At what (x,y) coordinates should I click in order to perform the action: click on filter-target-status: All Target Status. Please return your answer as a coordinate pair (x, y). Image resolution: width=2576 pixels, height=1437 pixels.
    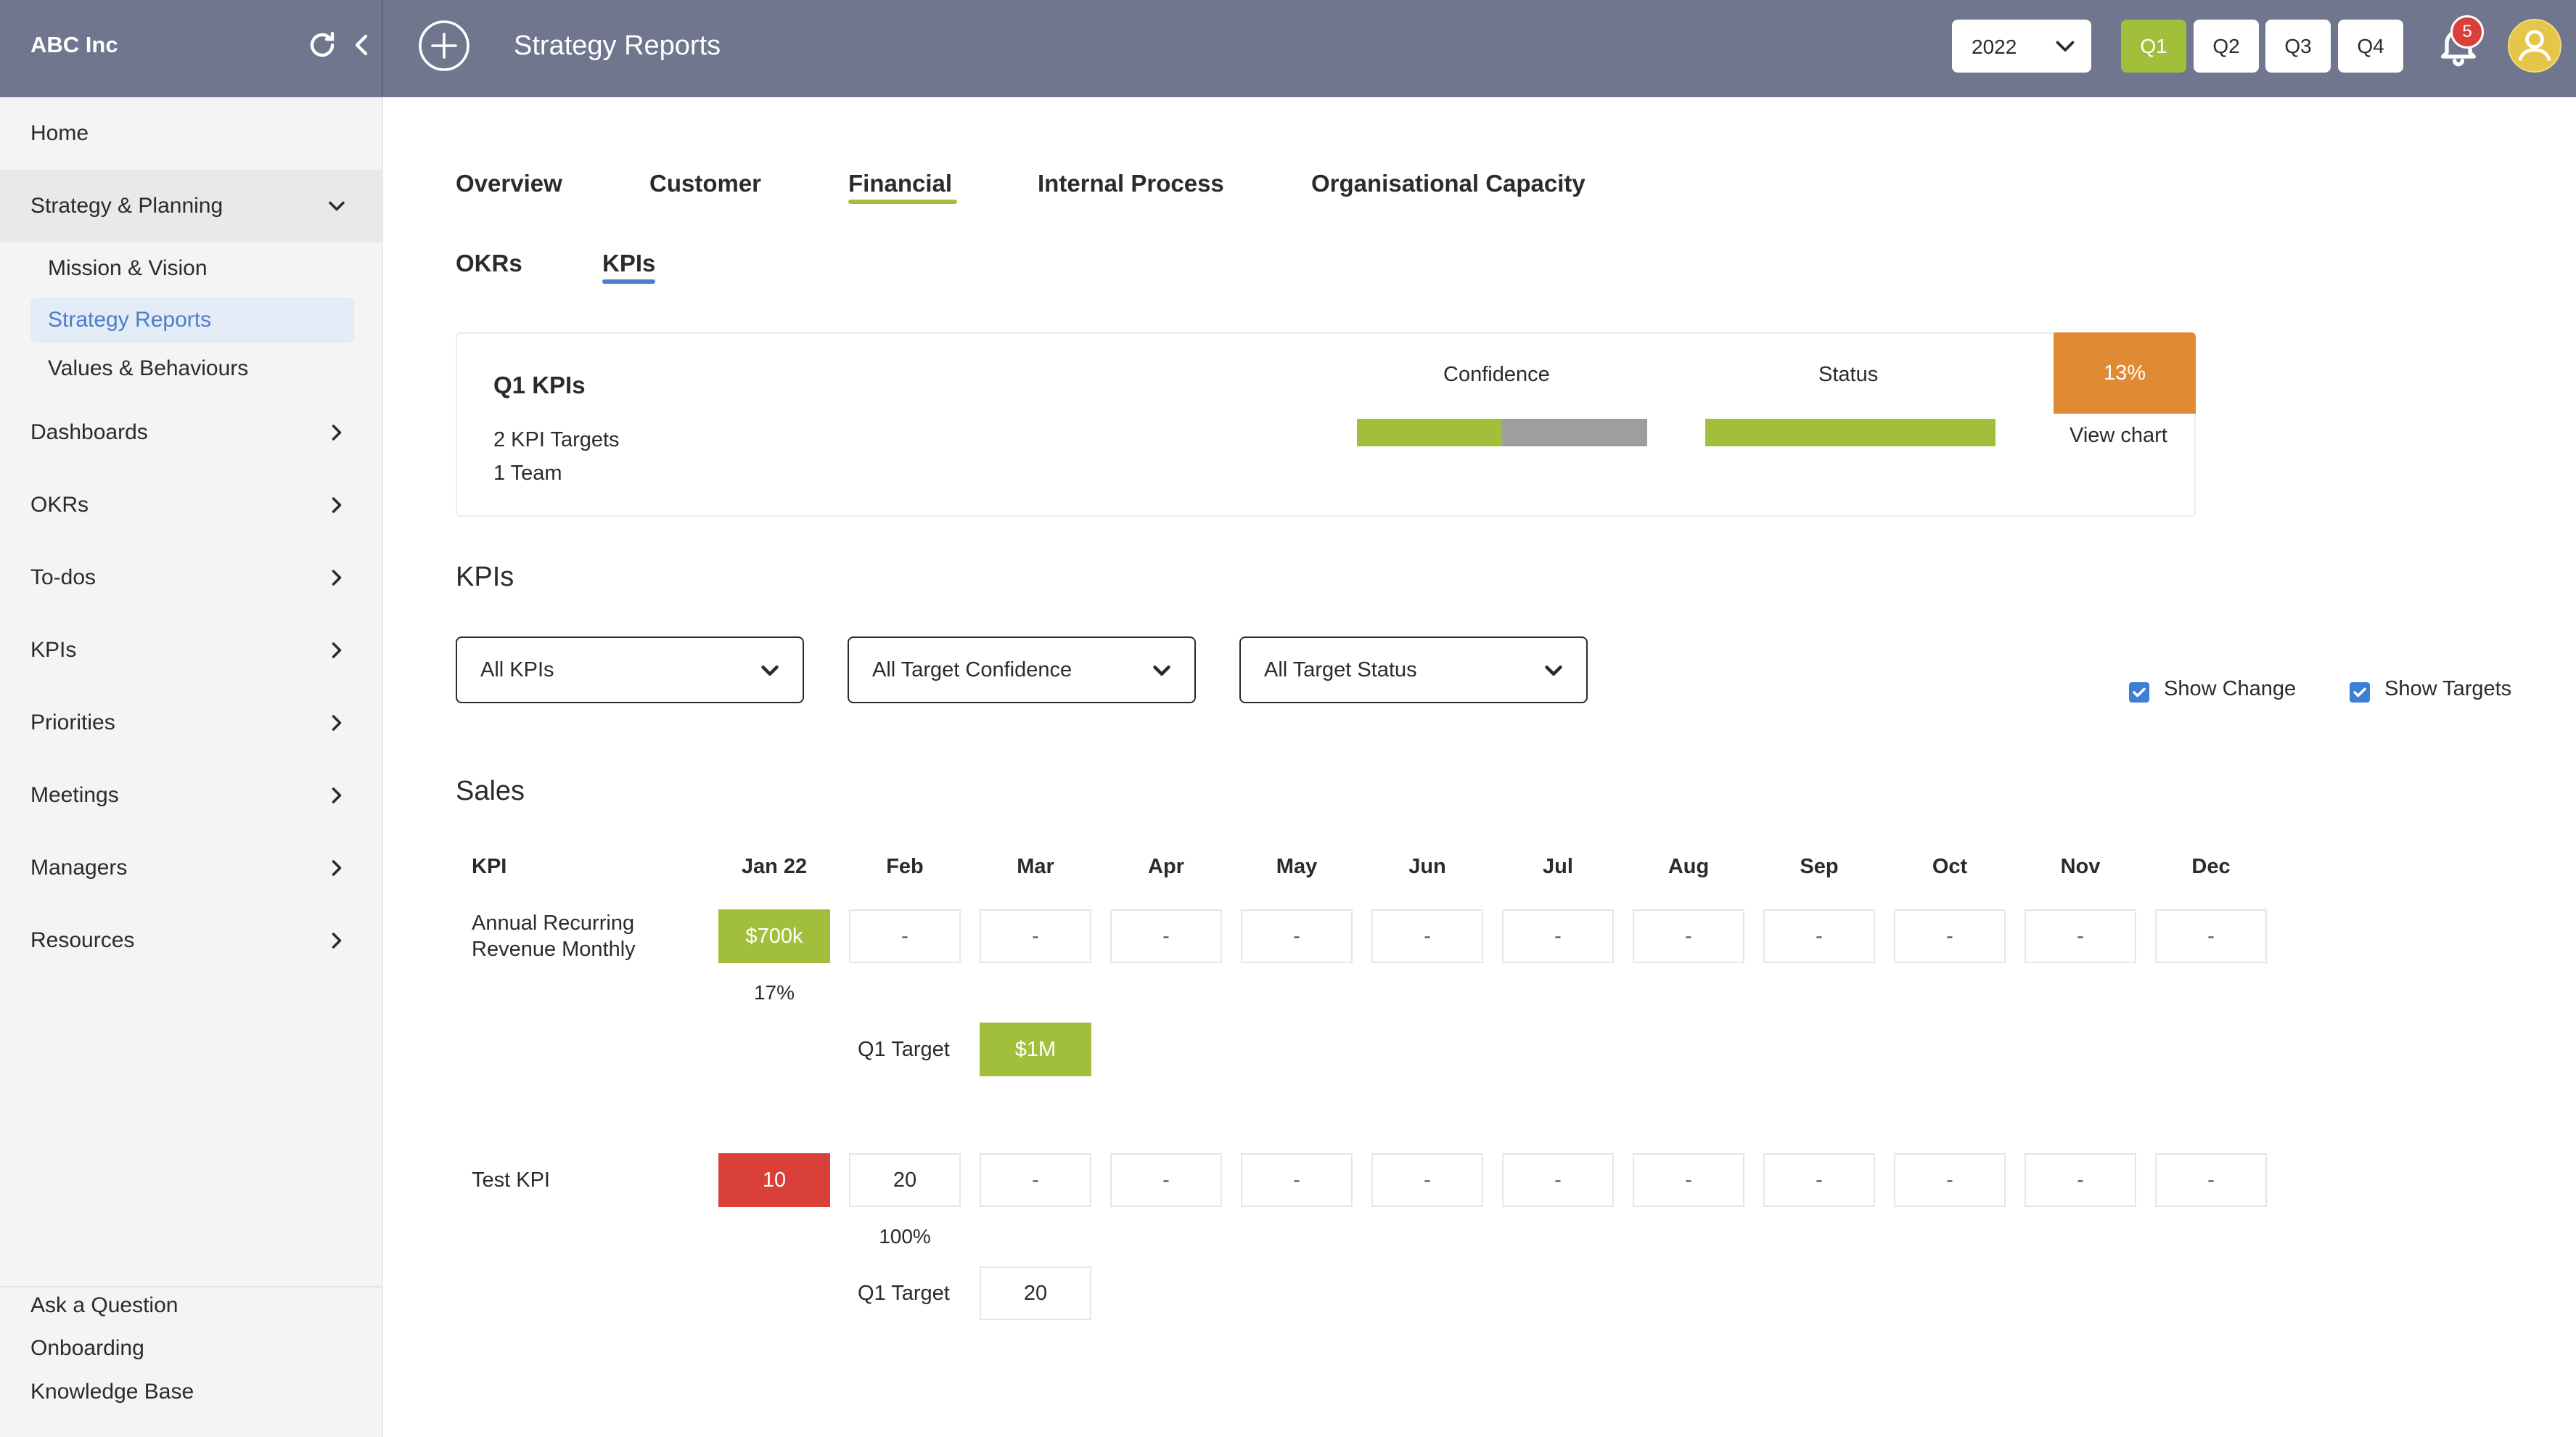
    Looking at the image, I should click on (1413, 669).